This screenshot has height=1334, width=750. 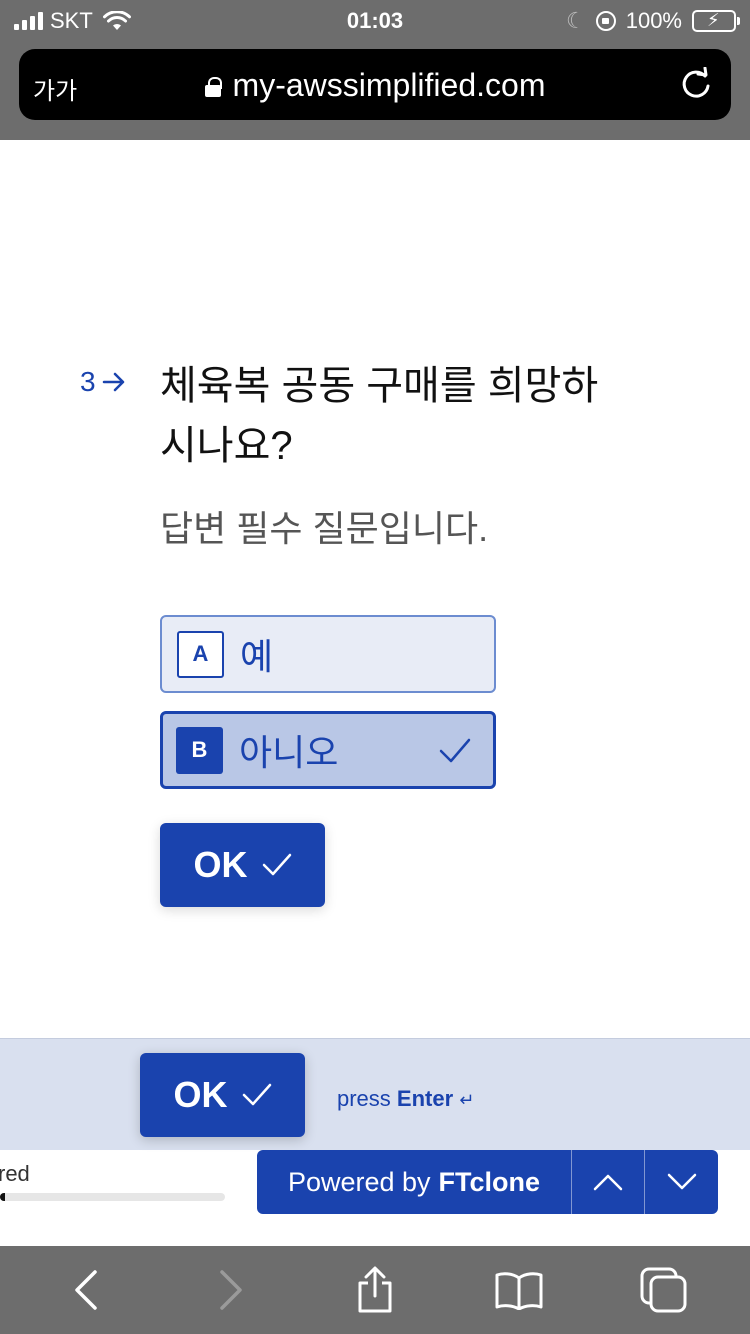 I want to click on arrow-right-icon, so click(x=113, y=382).